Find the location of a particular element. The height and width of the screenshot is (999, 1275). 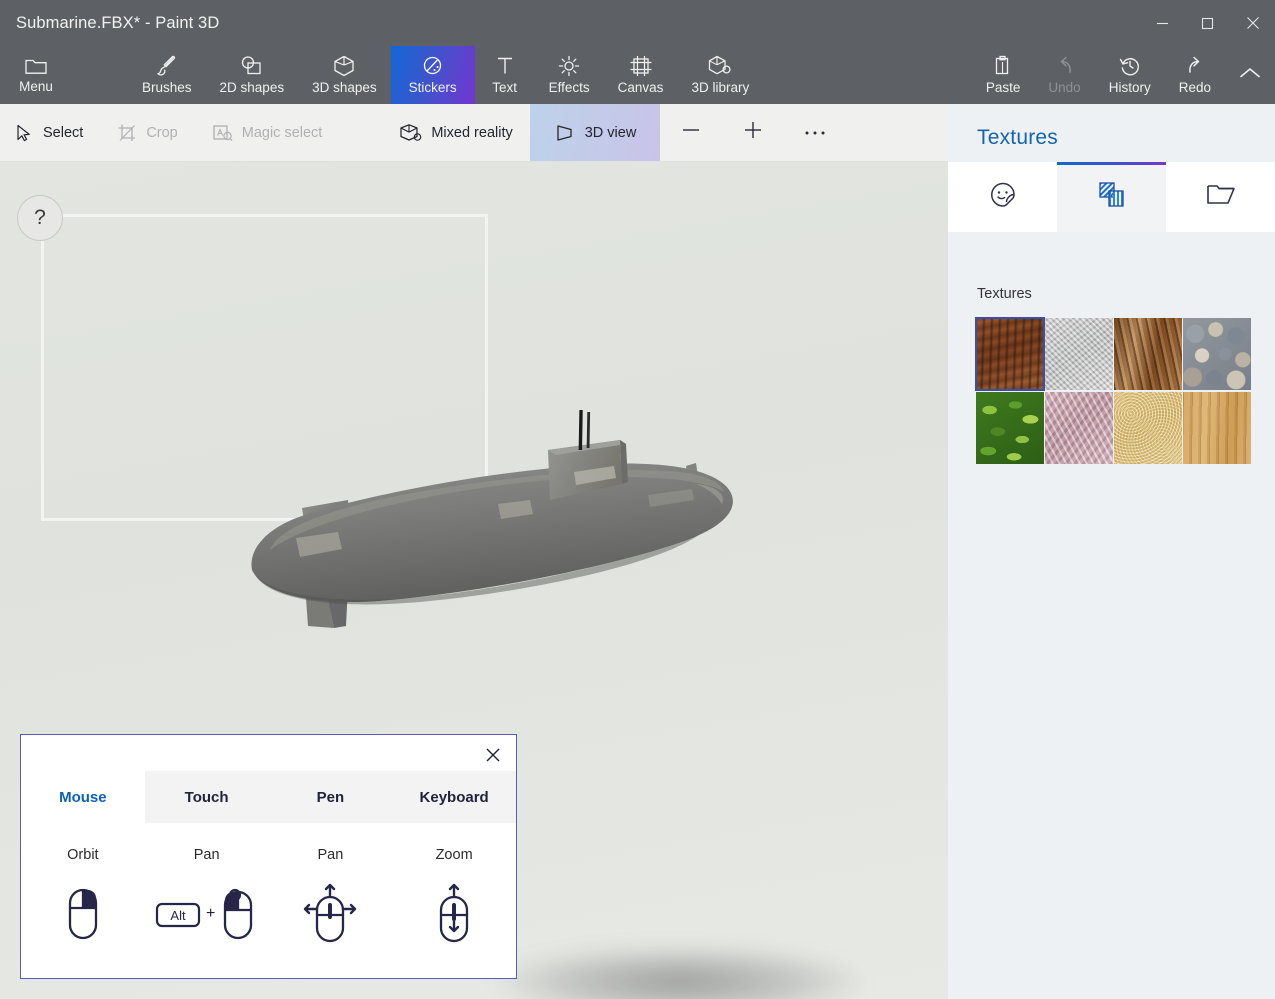

alt-plus-mouse-left-icon: Alt + is located at coordinates (206, 914).